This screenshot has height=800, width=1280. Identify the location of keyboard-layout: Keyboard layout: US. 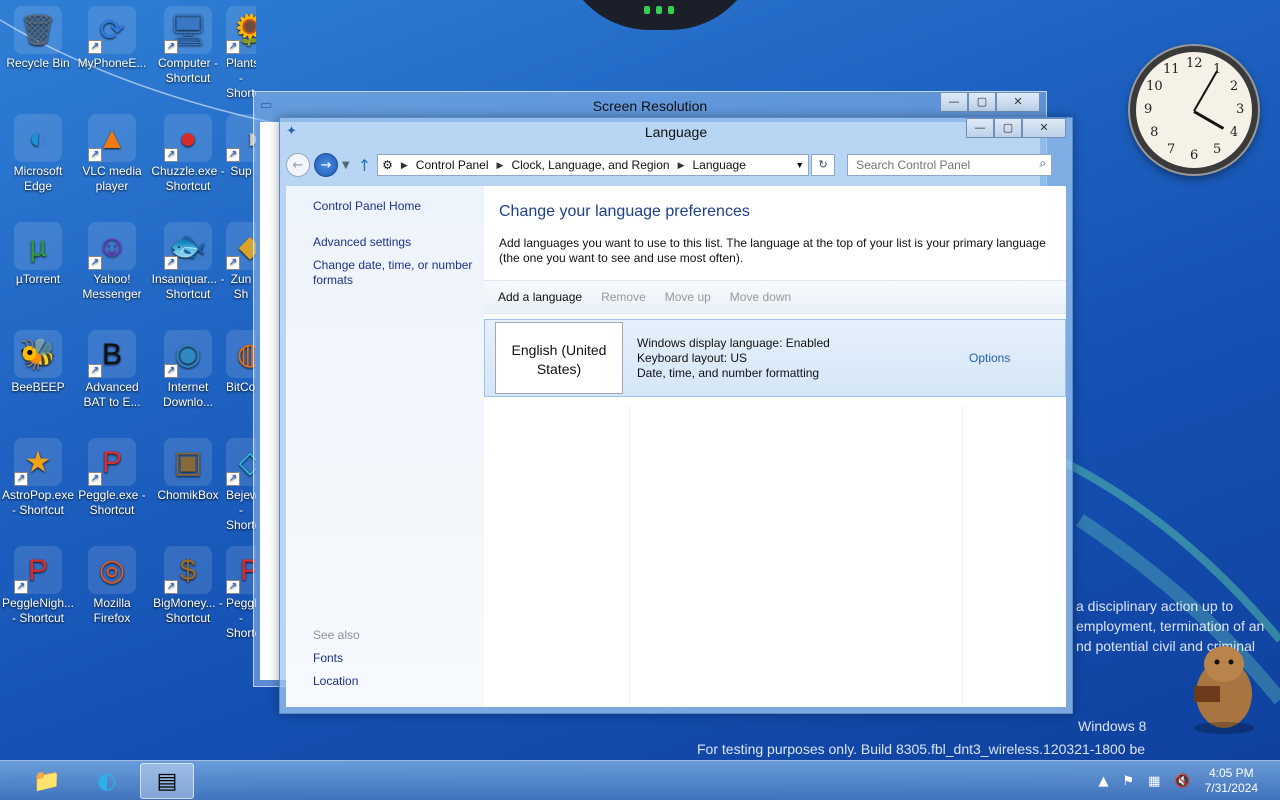
(692, 358).